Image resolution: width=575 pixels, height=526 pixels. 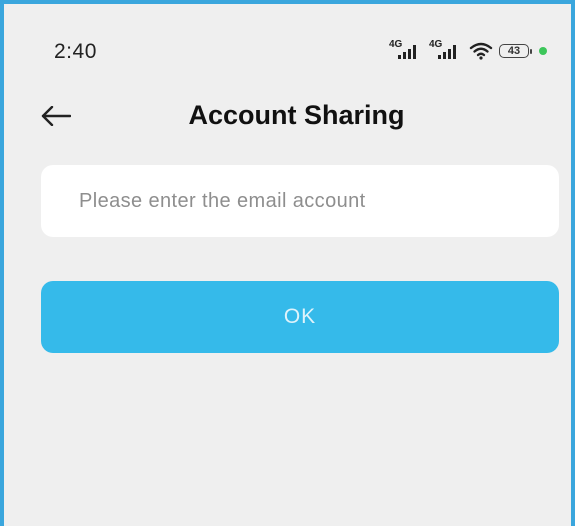 I want to click on status-bar: 2:40 4G 4G 43, so click(x=294, y=44).